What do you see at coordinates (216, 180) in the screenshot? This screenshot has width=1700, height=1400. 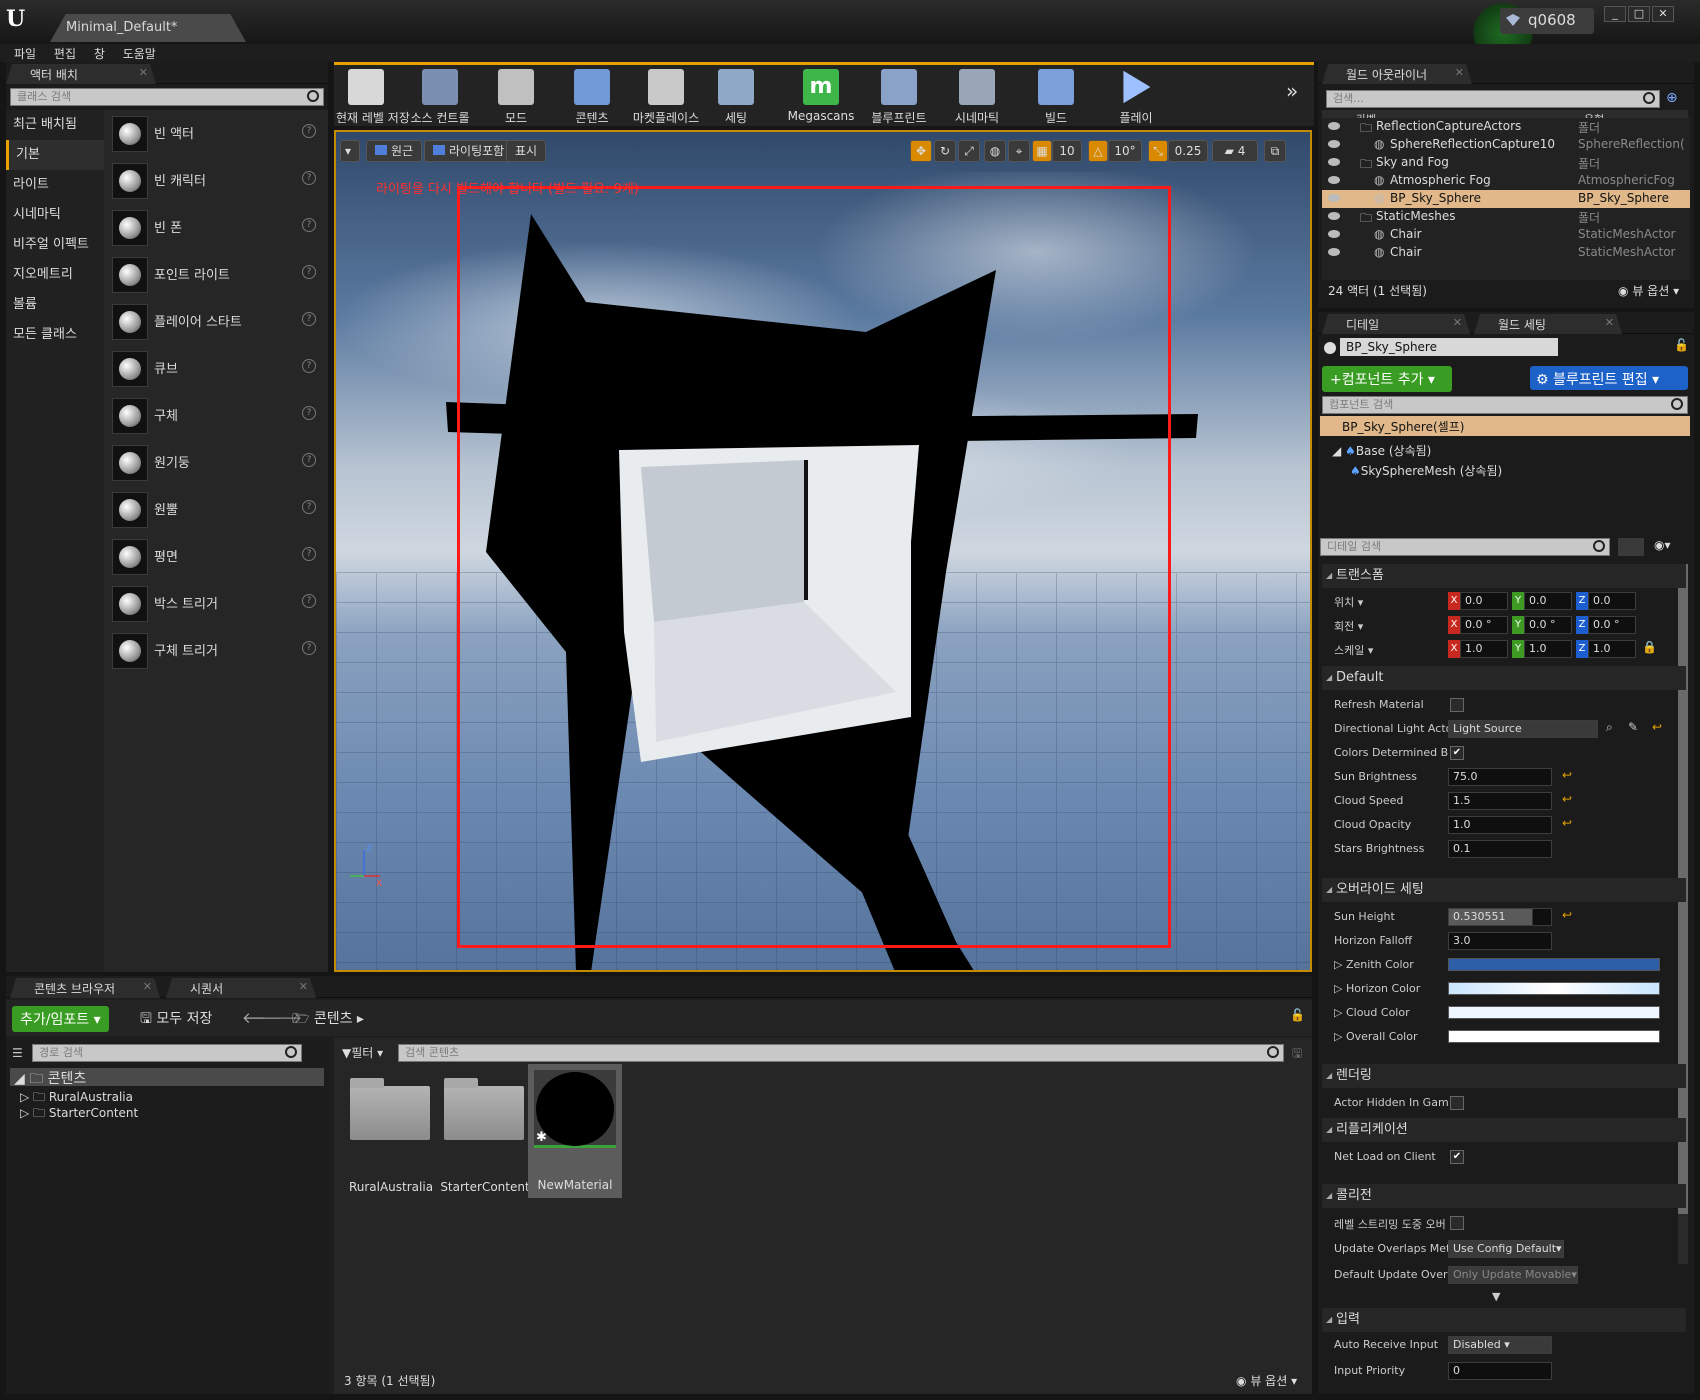 I see `actor-list-item: 빈 캐릭터?` at bounding box center [216, 180].